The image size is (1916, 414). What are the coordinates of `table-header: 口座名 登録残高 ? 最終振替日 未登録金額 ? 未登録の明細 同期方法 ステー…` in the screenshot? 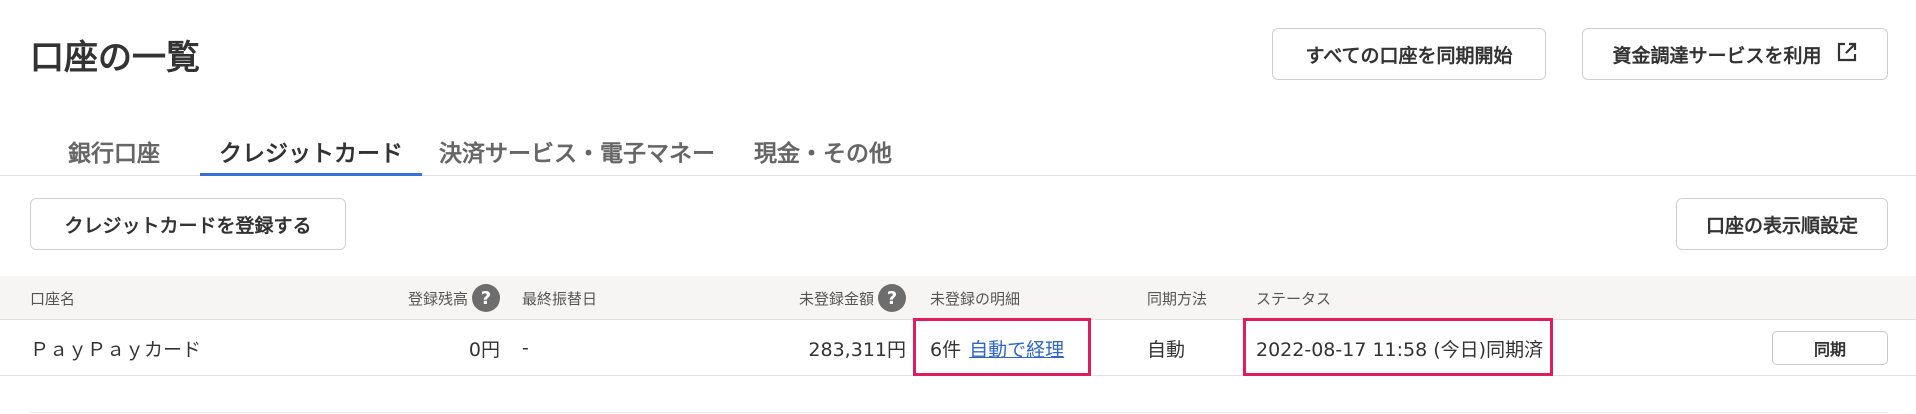 It's located at (958, 298).